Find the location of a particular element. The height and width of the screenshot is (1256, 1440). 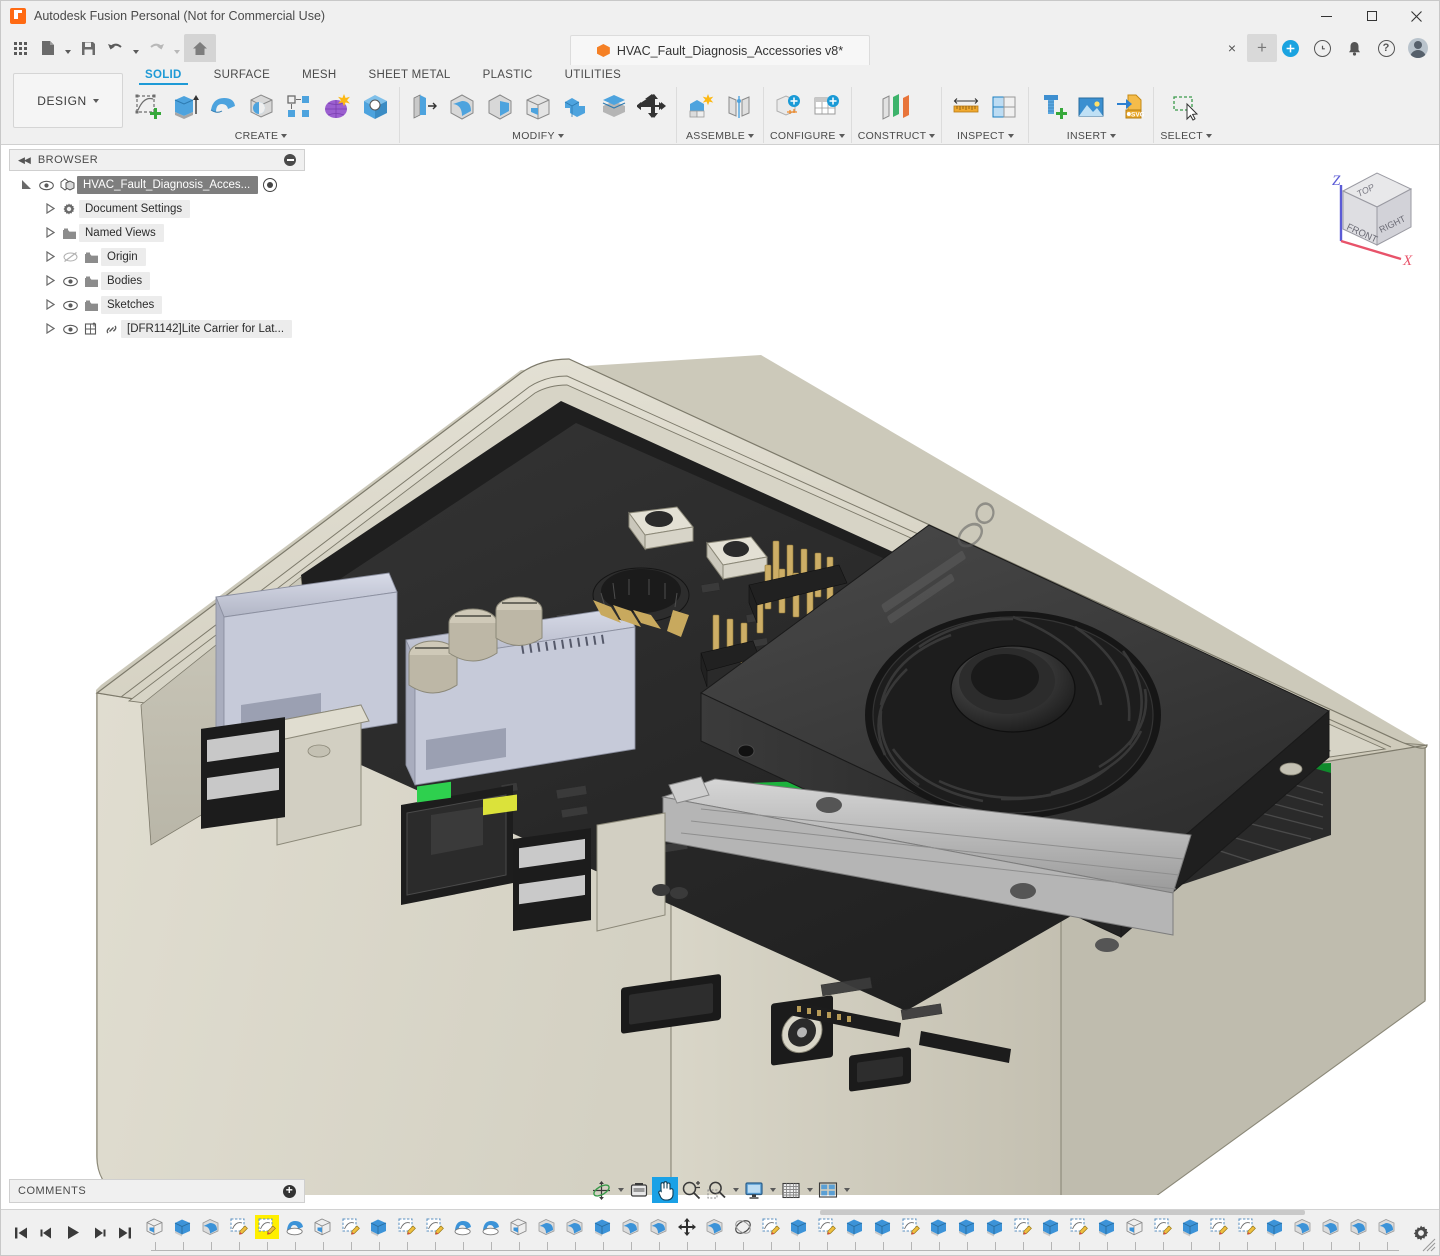

ribbon-tab-sheet-metal: SHEET METAL is located at coordinates (410, 76).